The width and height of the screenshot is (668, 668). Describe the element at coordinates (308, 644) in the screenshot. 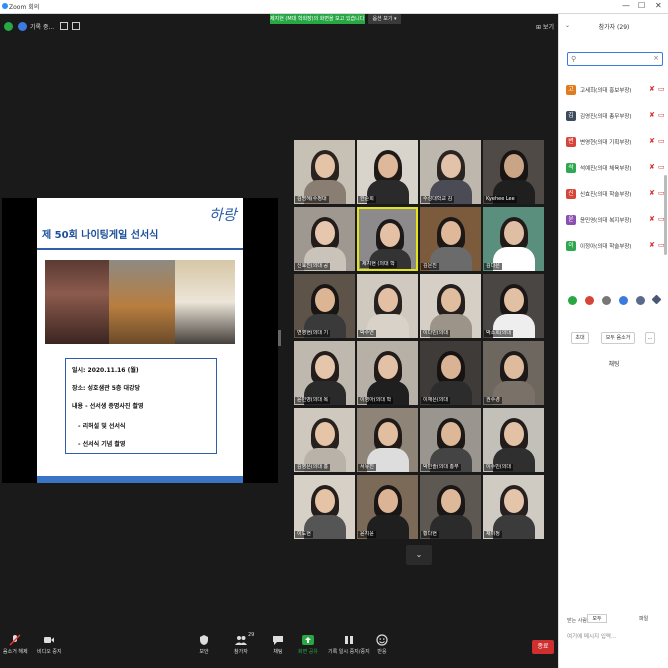

I see `share-screen-button: 화면 공유` at that location.